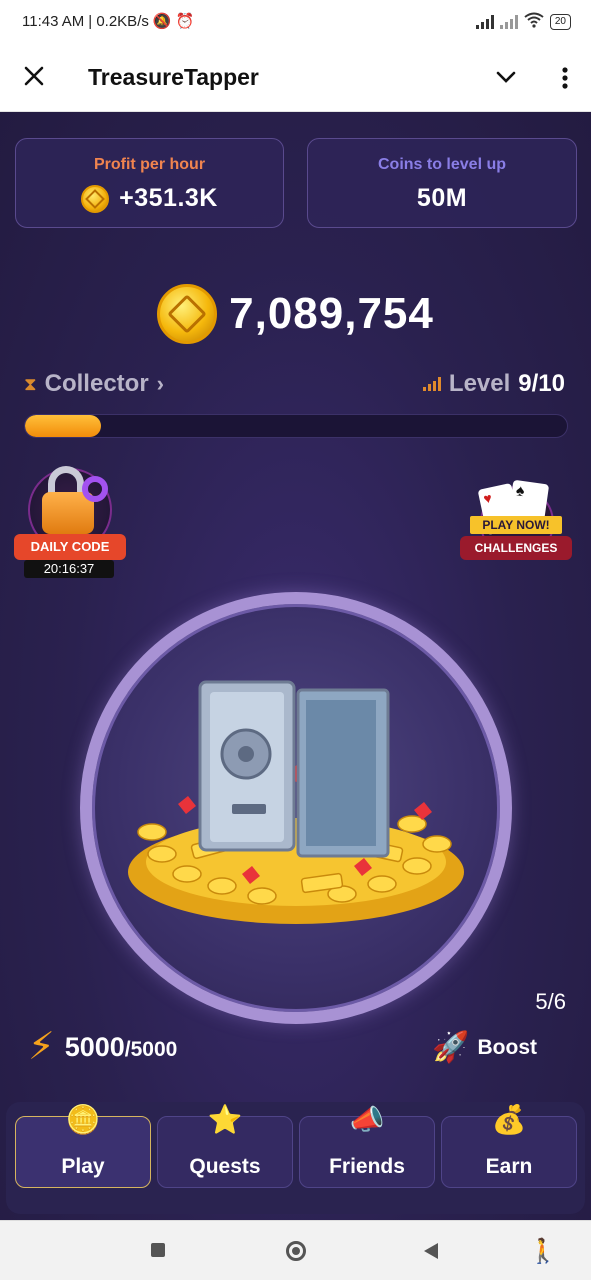  What do you see at coordinates (550, 1001) in the screenshot?
I see `boost-count: 5/6` at bounding box center [550, 1001].